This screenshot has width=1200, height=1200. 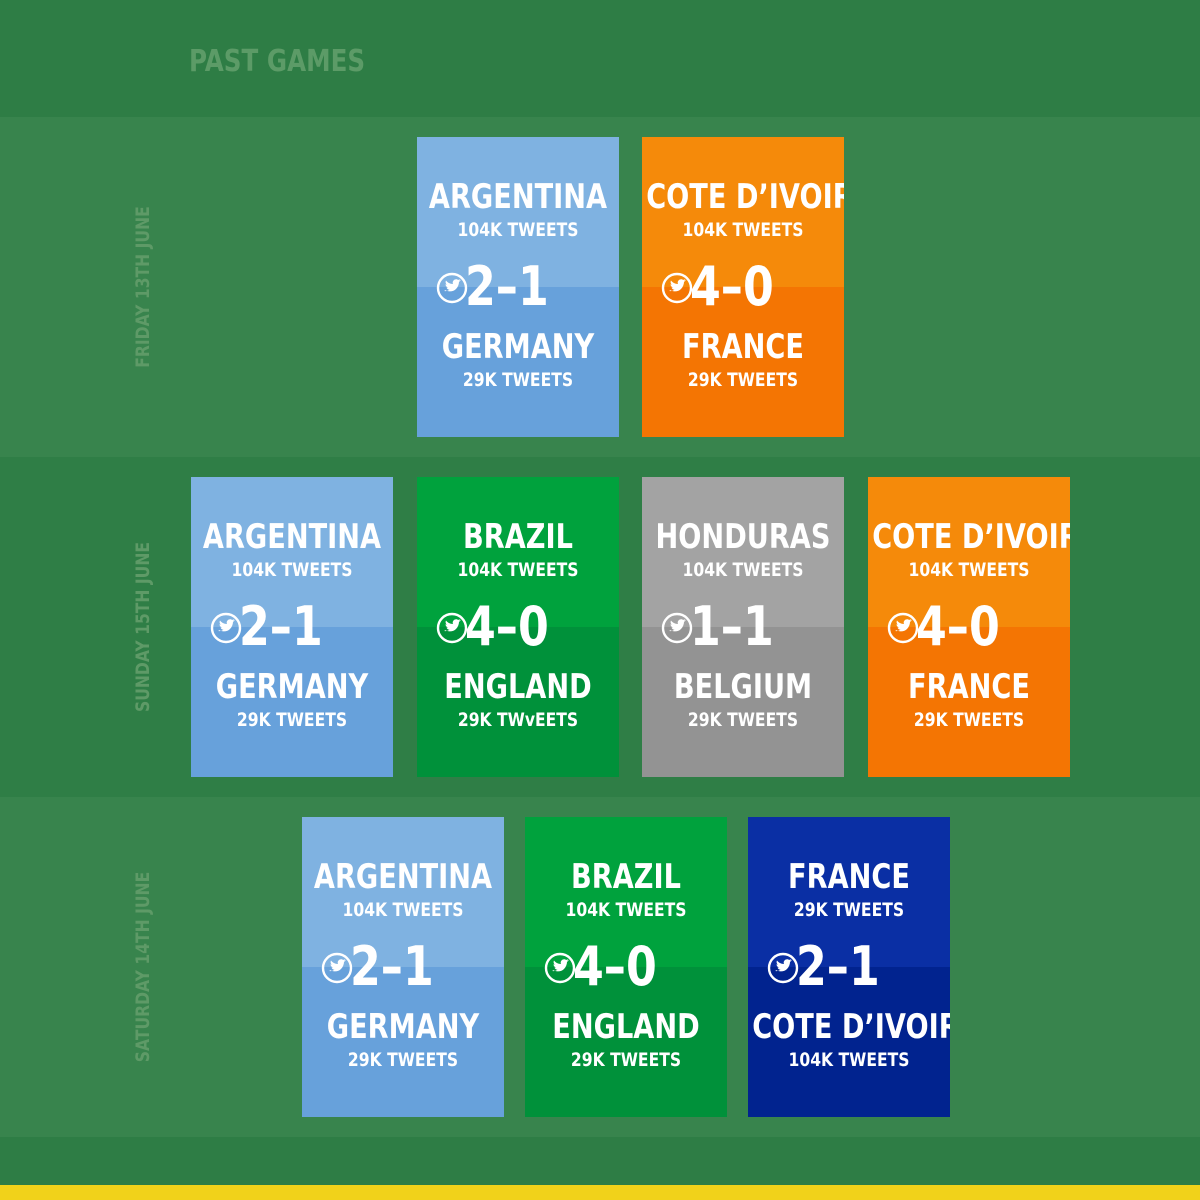 I want to click on header-bar, so click(x=600, y=58).